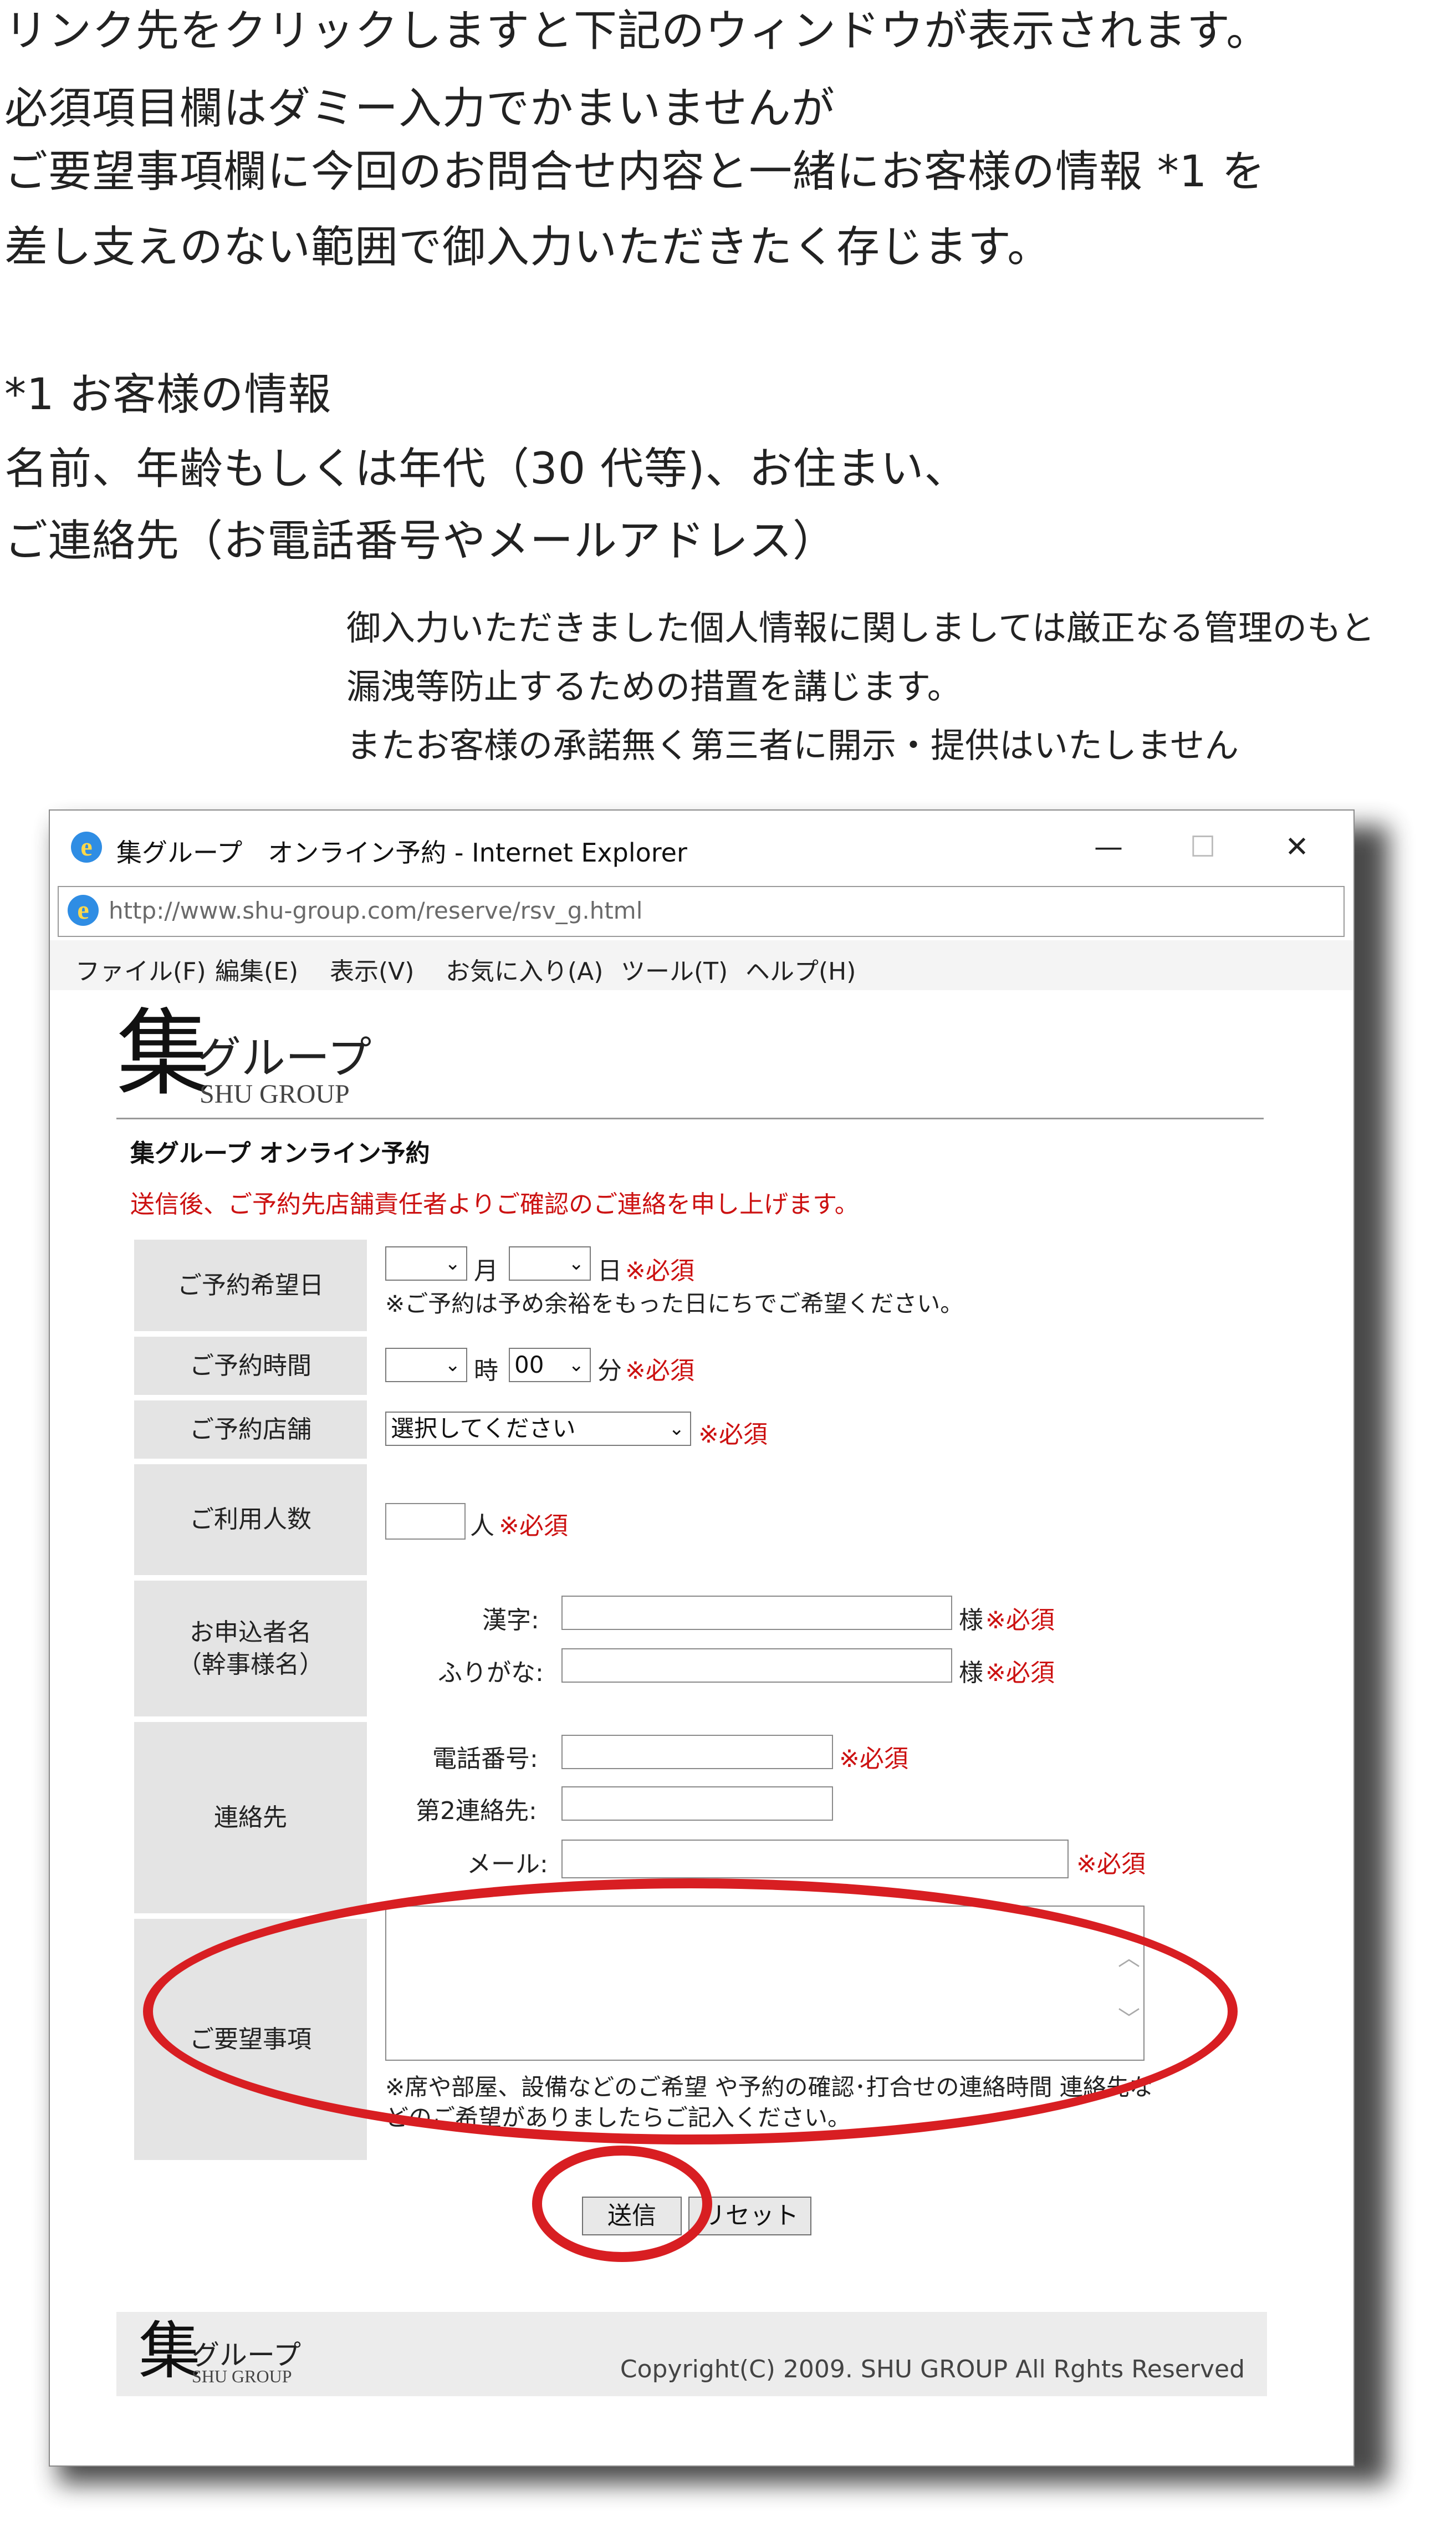 Image resolution: width=1456 pixels, height=2537 pixels. Describe the element at coordinates (251, 1648) in the screenshot. I see `label-applicant: お申込者名 （幹事様名）` at that location.